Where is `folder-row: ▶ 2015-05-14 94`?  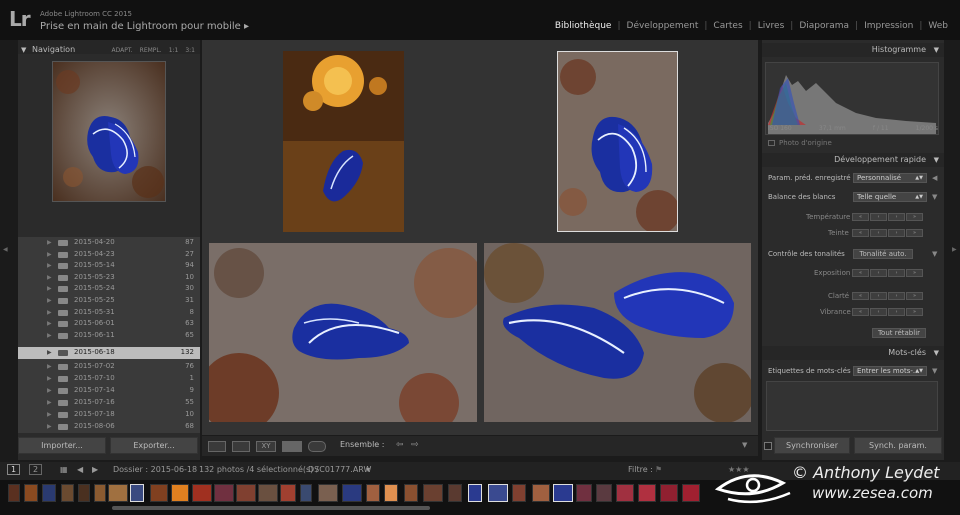
folder-row: ▶ 2015-05-14 94 is located at coordinates (109, 266).